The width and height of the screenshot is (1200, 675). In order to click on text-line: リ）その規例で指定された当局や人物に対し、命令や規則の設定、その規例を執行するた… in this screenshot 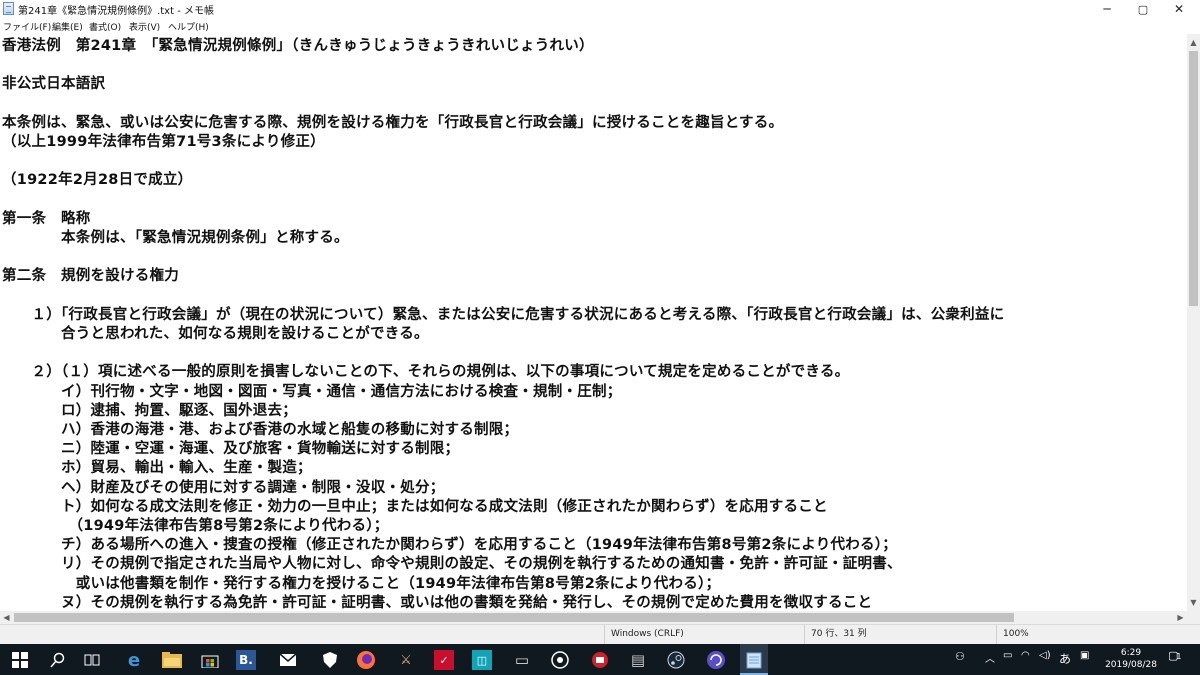, I will do `click(452, 564)`.